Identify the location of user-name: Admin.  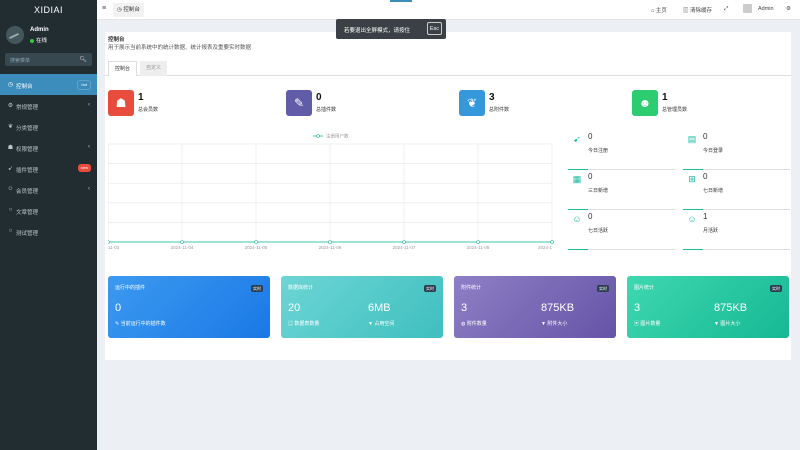
(39, 30).